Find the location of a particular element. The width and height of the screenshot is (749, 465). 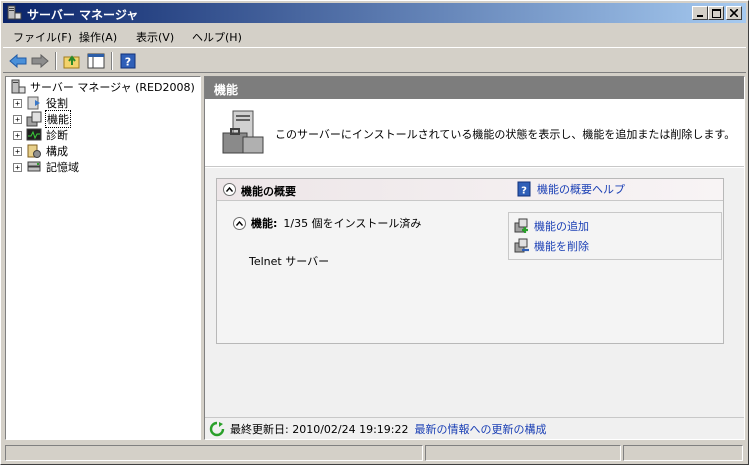

roles-icon is located at coordinates (33, 103).